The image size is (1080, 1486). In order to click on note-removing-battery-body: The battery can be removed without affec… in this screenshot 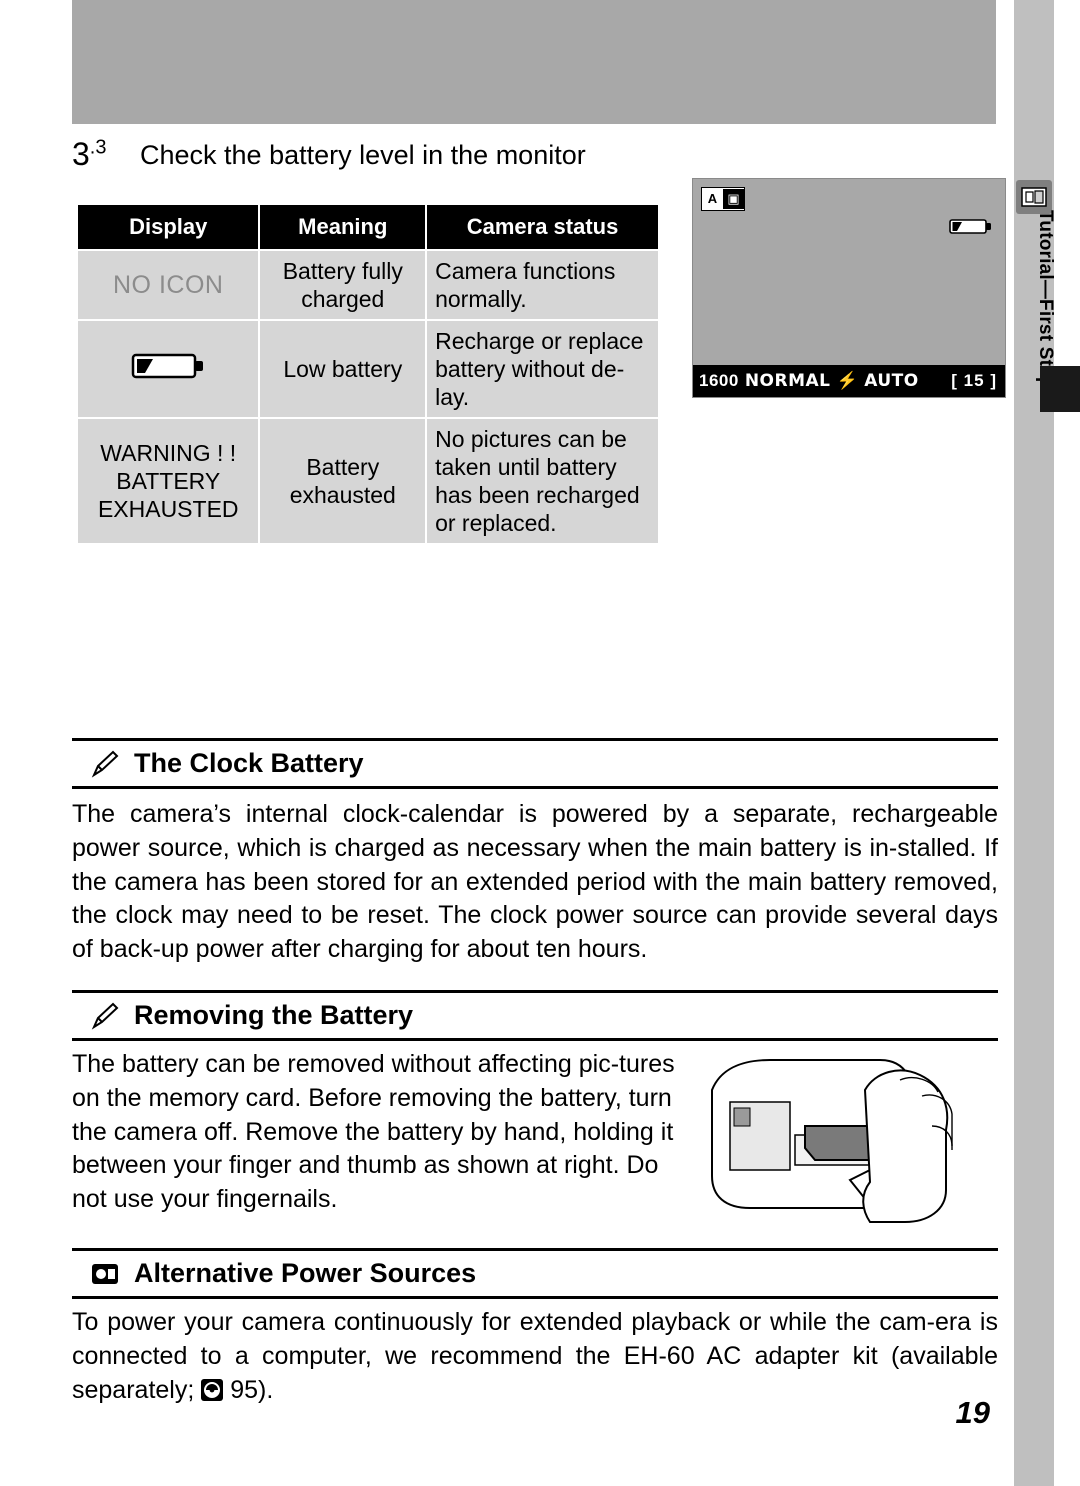, I will do `click(373, 1131)`.